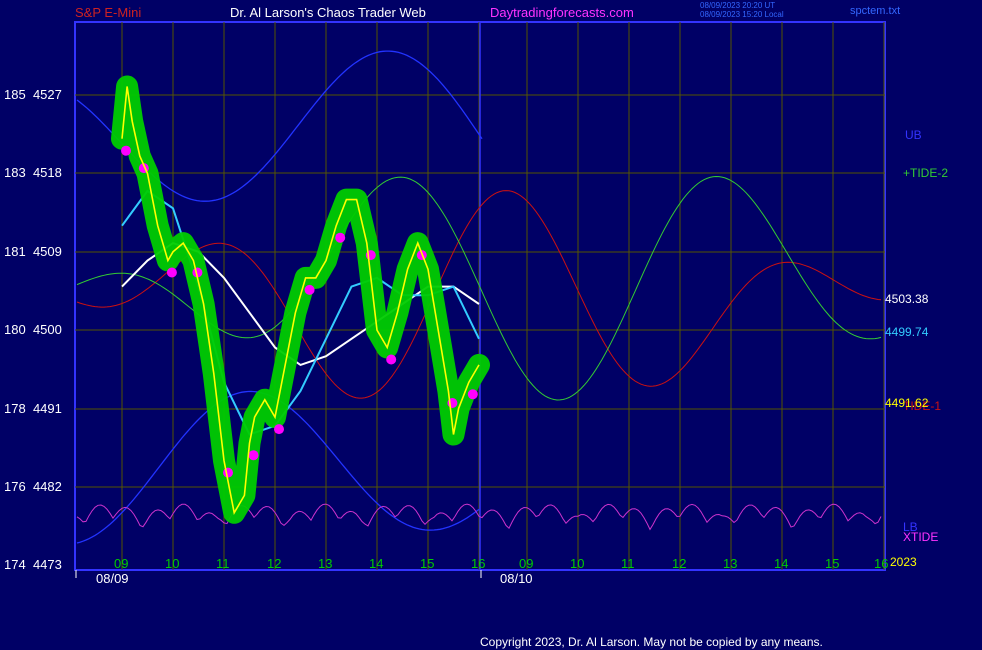 The image size is (982, 650). Describe the element at coordinates (112, 578) in the screenshot. I see `date-label: 08/09` at that location.